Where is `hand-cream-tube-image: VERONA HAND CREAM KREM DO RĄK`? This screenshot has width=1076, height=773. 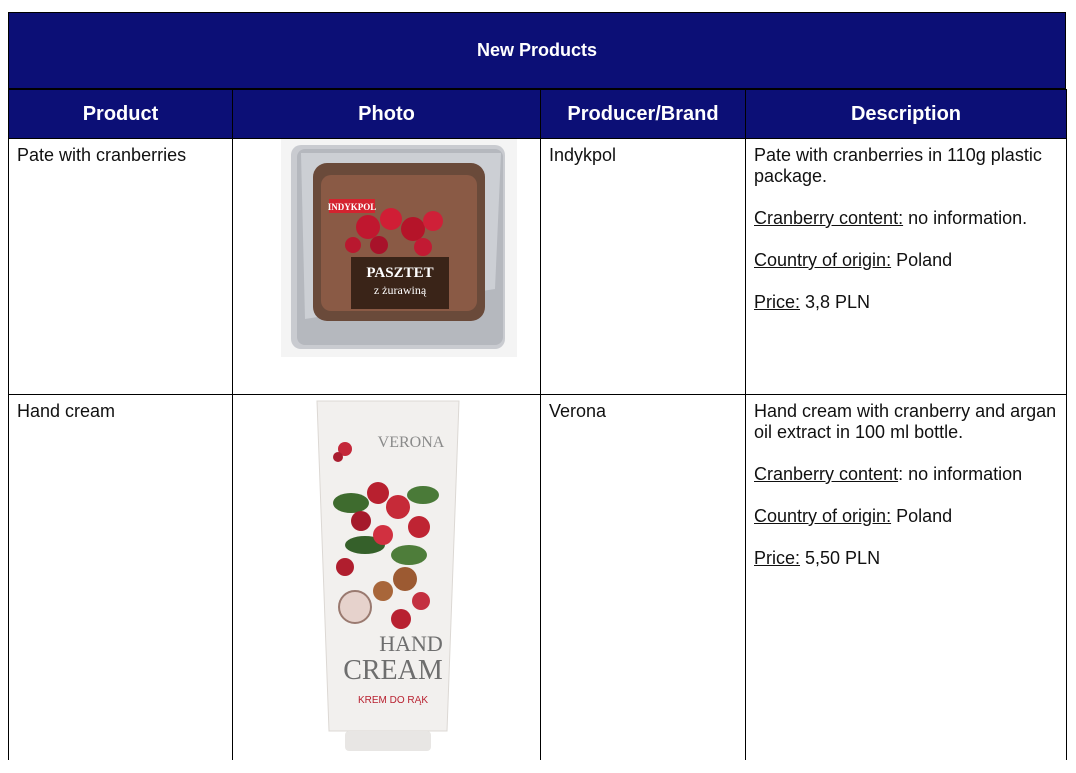
hand-cream-tube-image: VERONA HAND CREAM KREM DO RĄK is located at coordinates (386, 575).